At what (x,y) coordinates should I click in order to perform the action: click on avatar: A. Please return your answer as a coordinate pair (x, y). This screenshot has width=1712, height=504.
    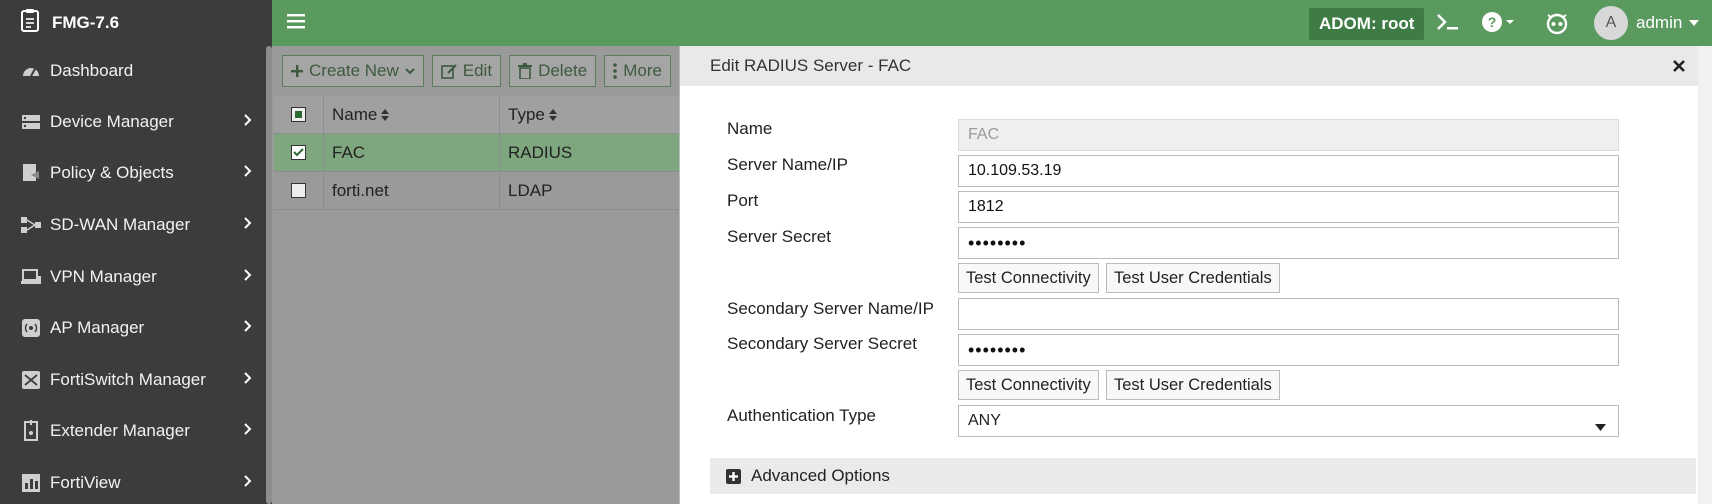
    Looking at the image, I should click on (1611, 23).